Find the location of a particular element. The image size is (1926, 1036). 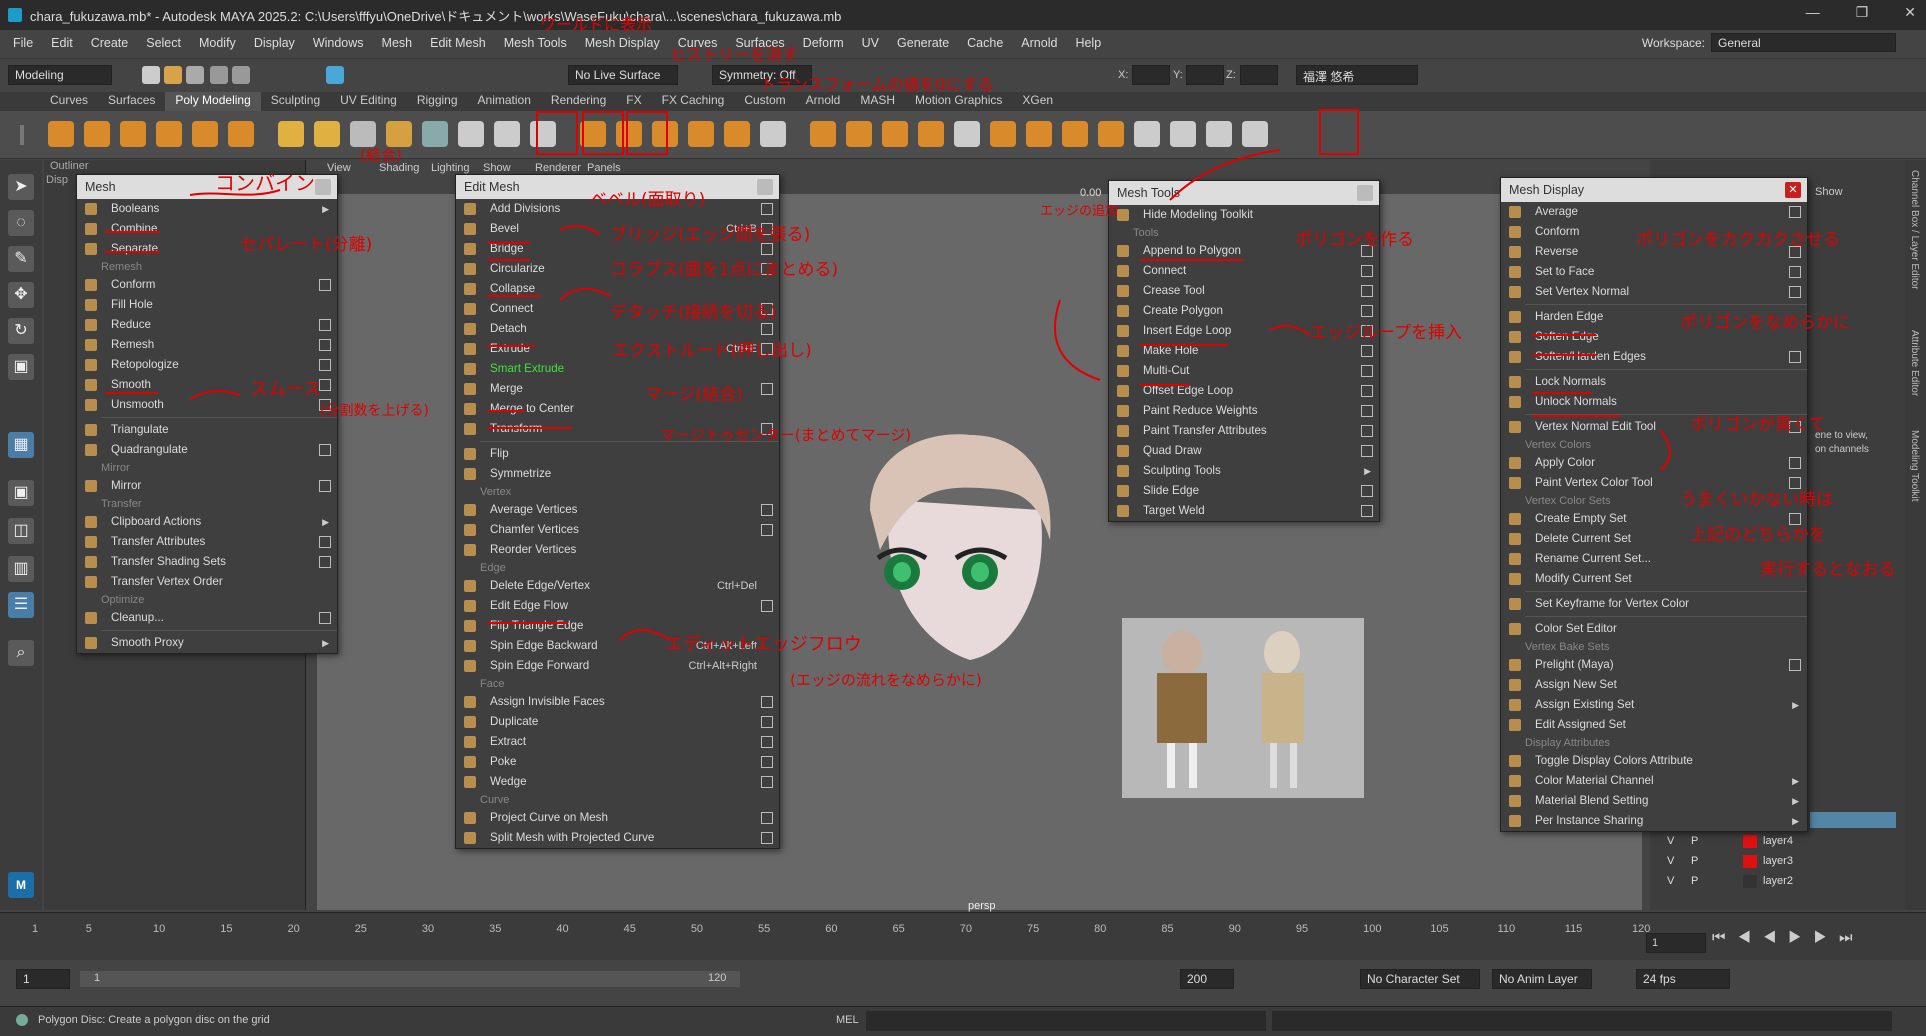

character-head-model is located at coordinates (960, 550).